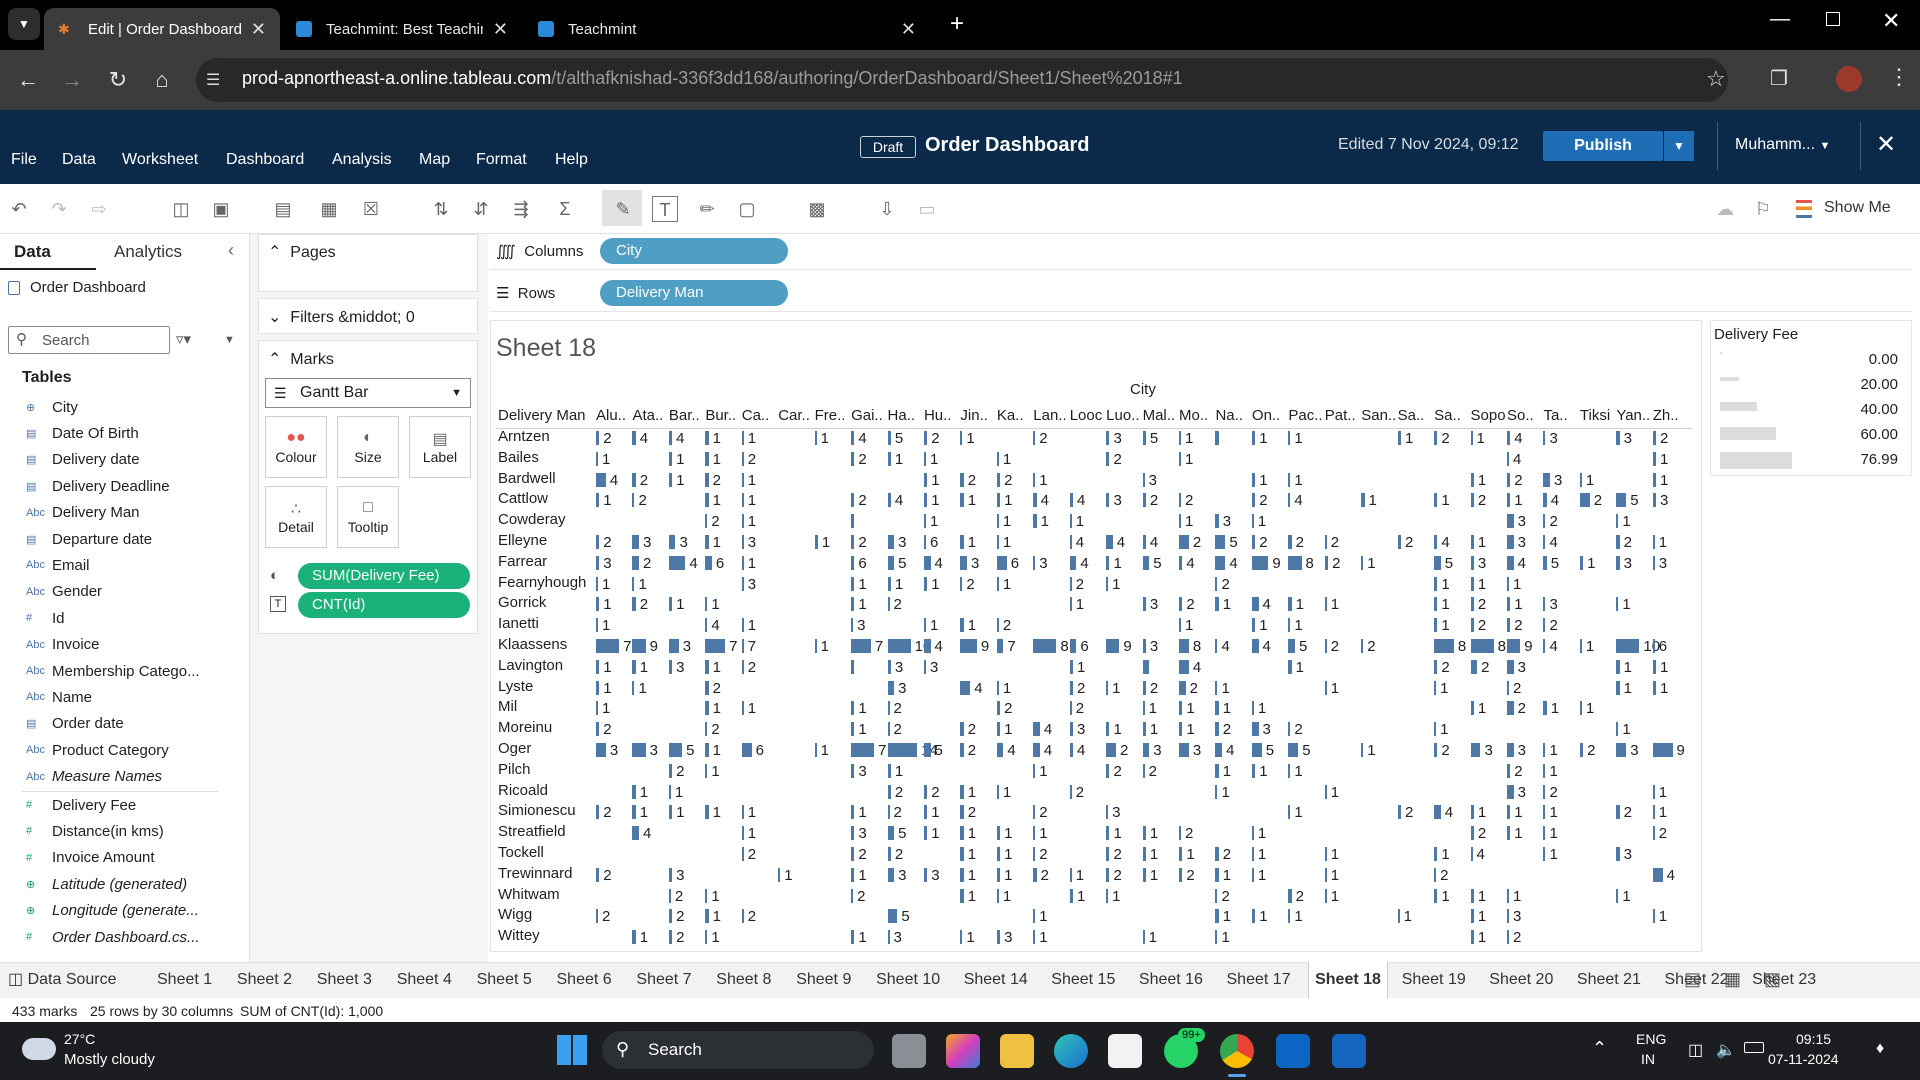  I want to click on legend-swatch, so click(1756, 460).